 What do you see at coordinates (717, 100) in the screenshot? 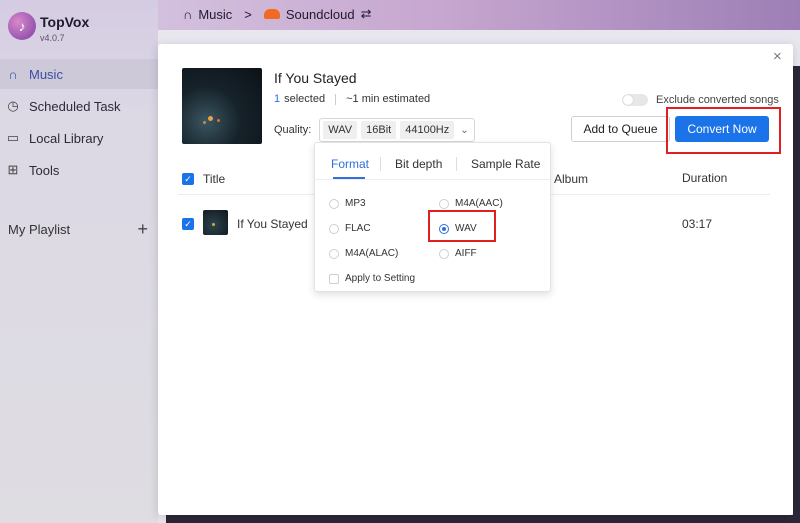
I see `exclude-label: Exclude converted songs` at bounding box center [717, 100].